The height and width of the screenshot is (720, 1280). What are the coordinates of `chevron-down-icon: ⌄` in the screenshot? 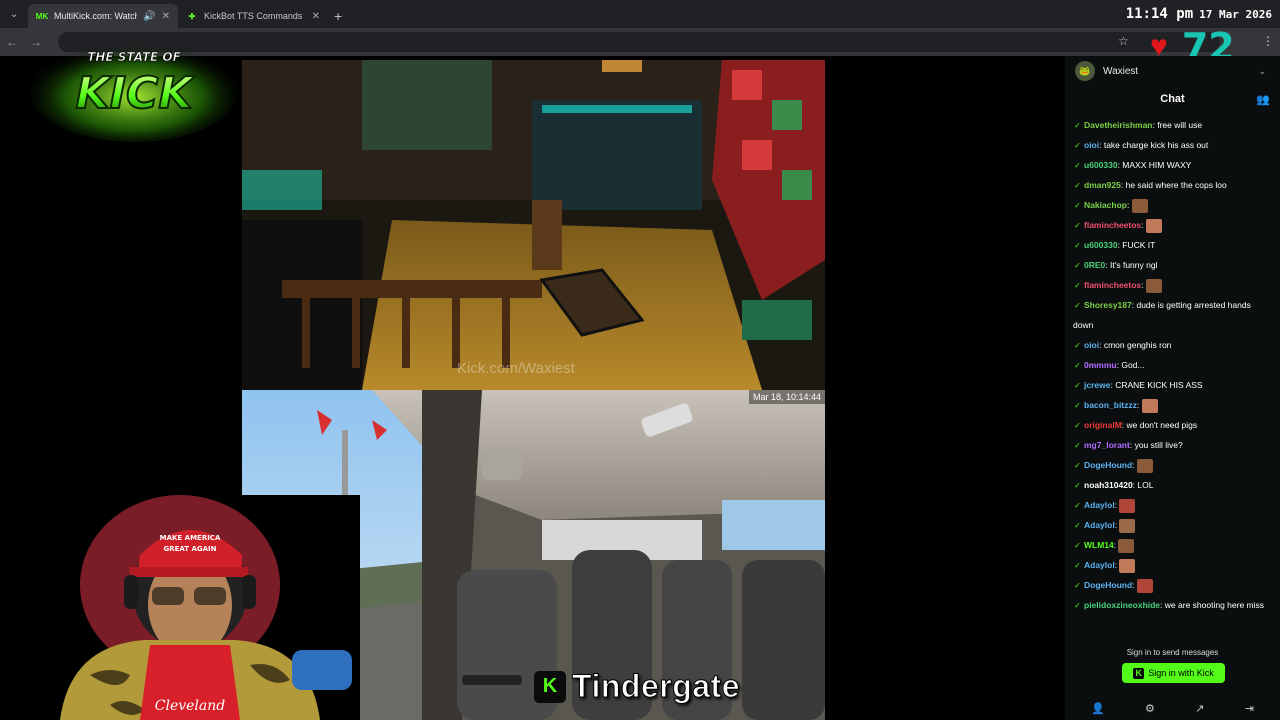 It's located at (1262, 71).